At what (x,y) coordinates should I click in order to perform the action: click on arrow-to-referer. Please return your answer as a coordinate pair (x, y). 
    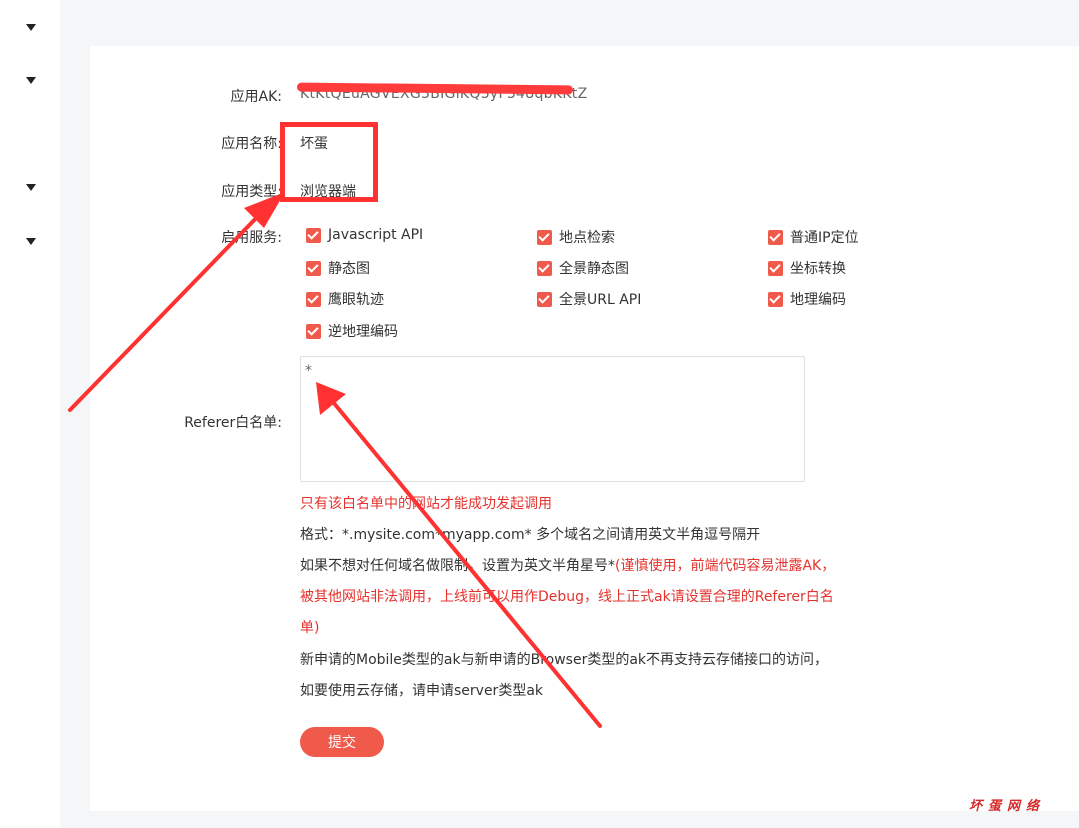
    Looking at the image, I should click on (459, 555).